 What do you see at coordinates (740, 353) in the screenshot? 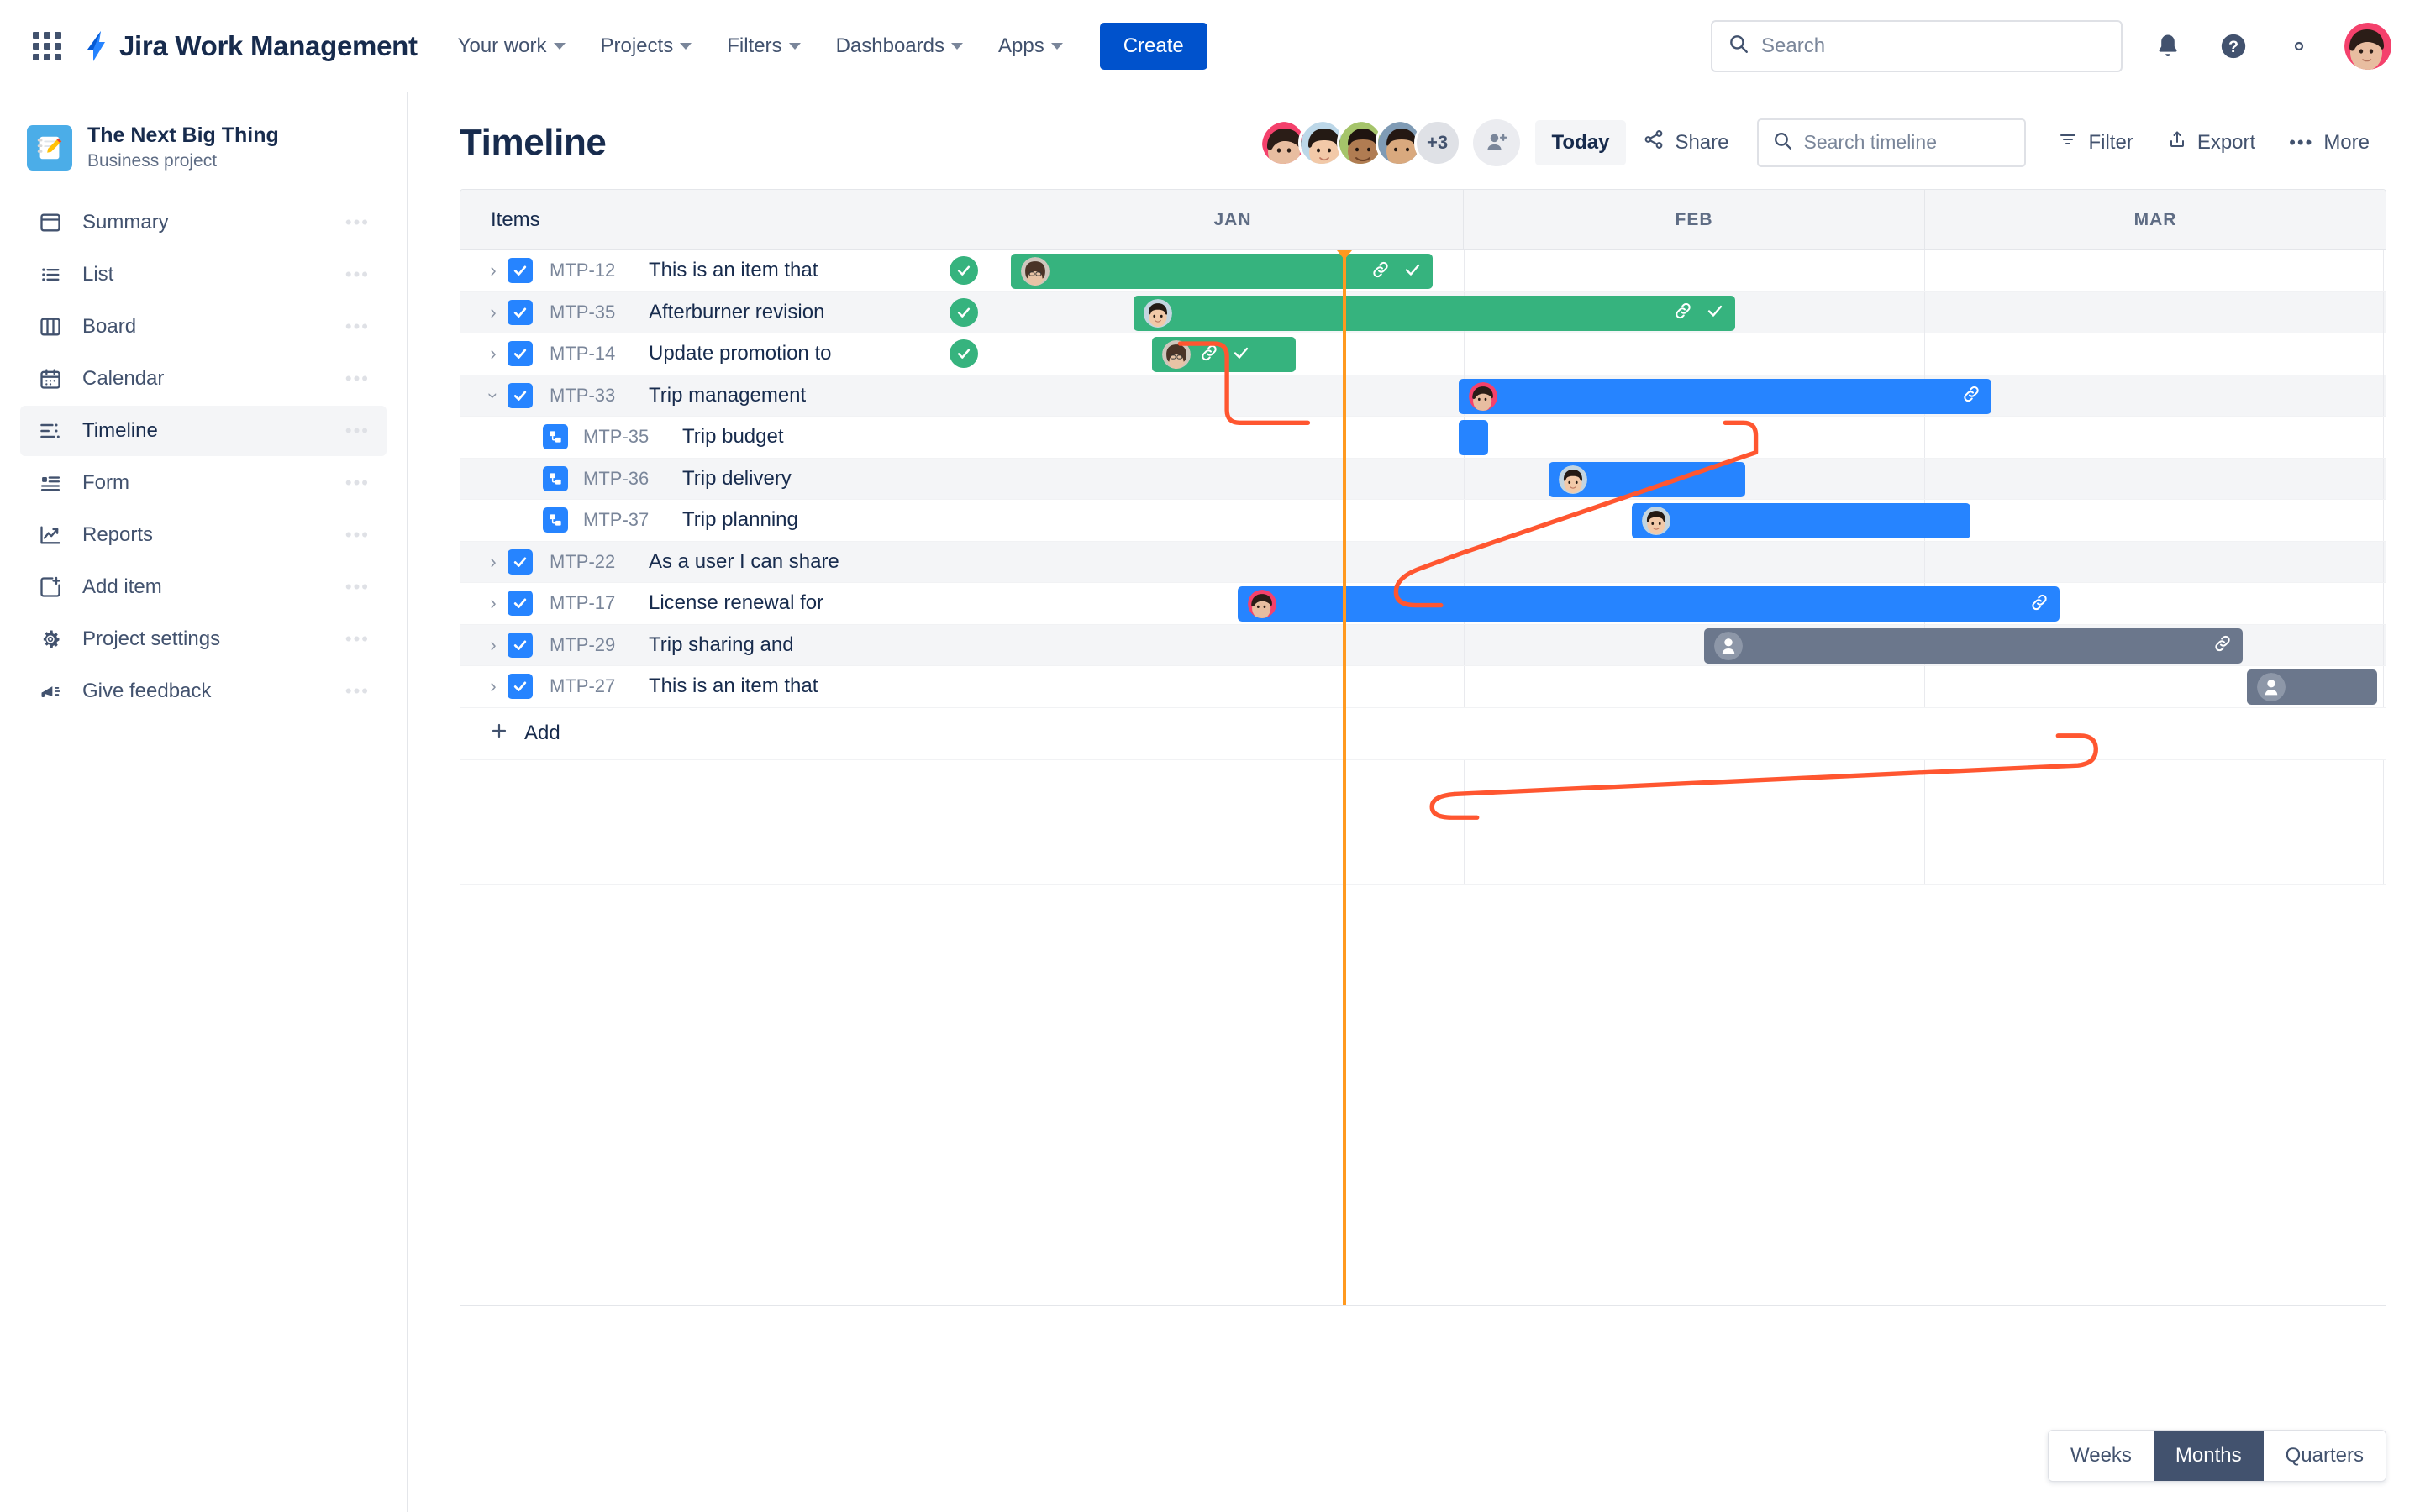
I see `issue-summary: Update promotion to` at bounding box center [740, 353].